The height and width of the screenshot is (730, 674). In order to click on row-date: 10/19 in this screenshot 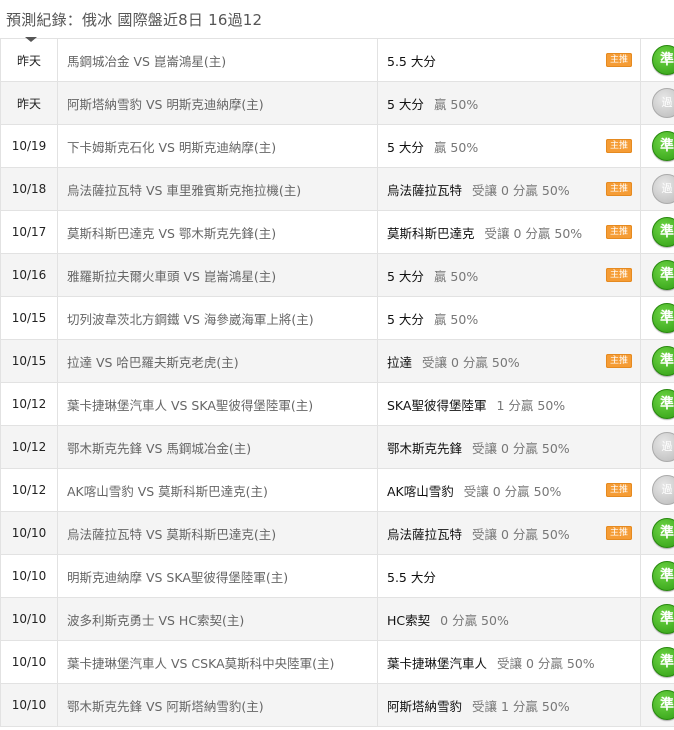, I will do `click(29, 146)`.